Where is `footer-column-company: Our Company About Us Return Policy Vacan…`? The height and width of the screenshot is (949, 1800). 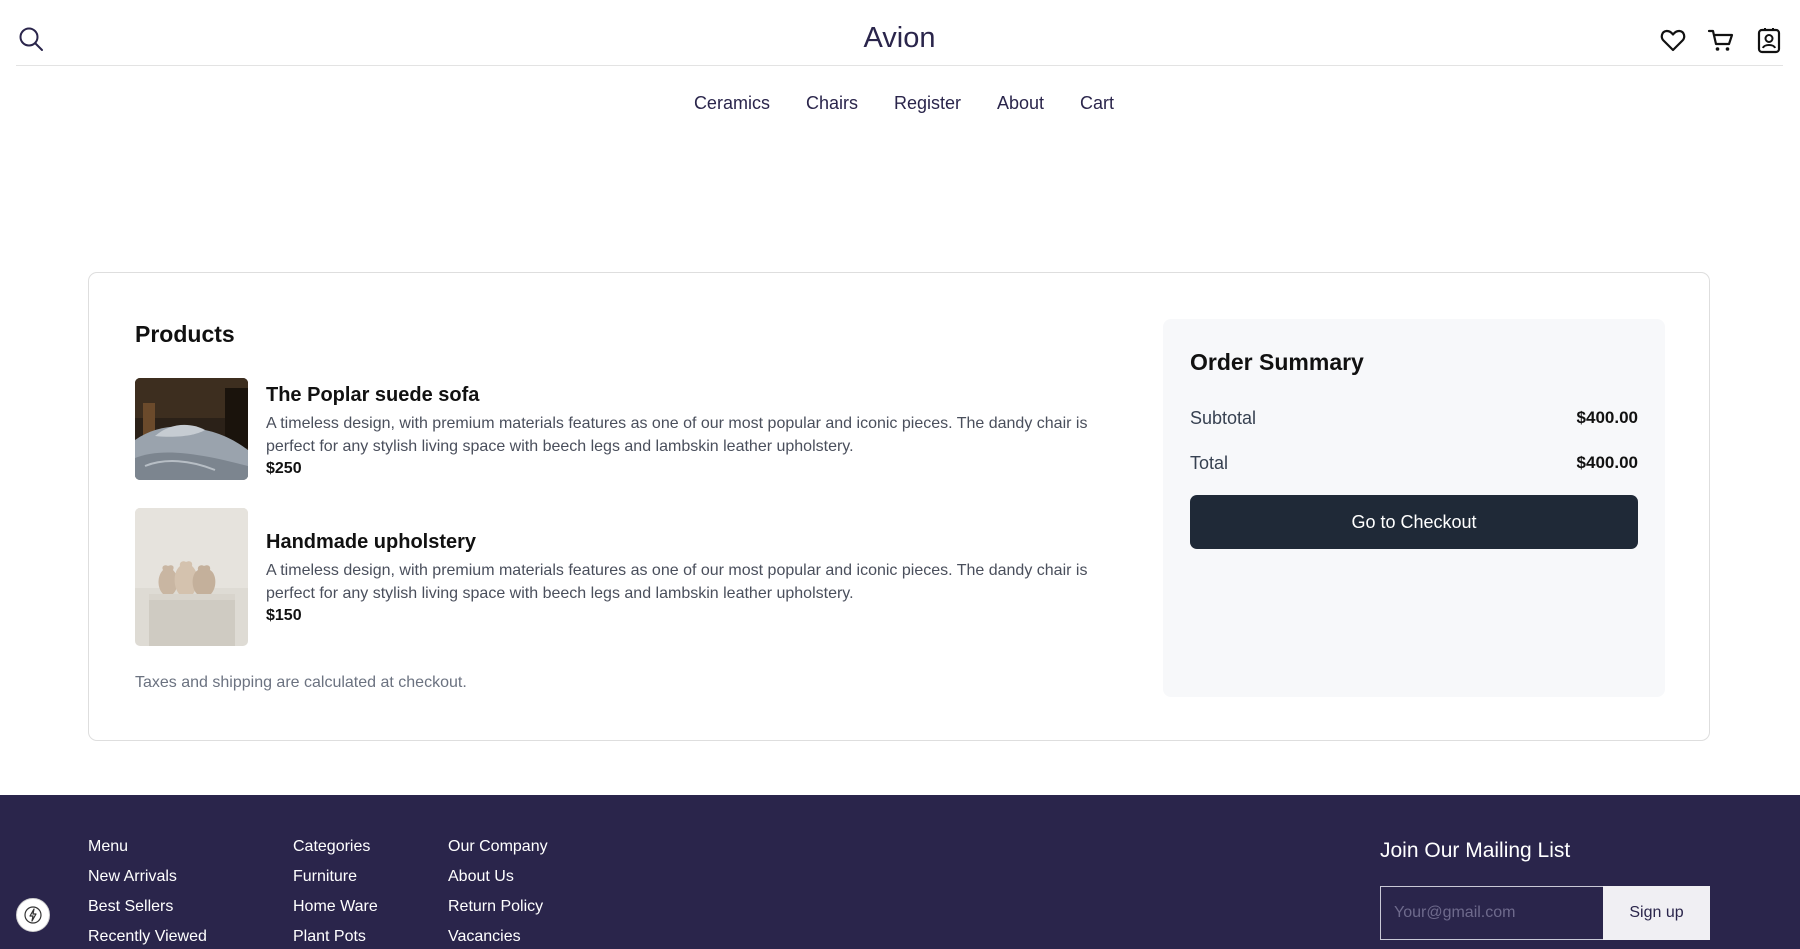 footer-column-company: Our Company About Us Return Policy Vacan… is located at coordinates (498, 893).